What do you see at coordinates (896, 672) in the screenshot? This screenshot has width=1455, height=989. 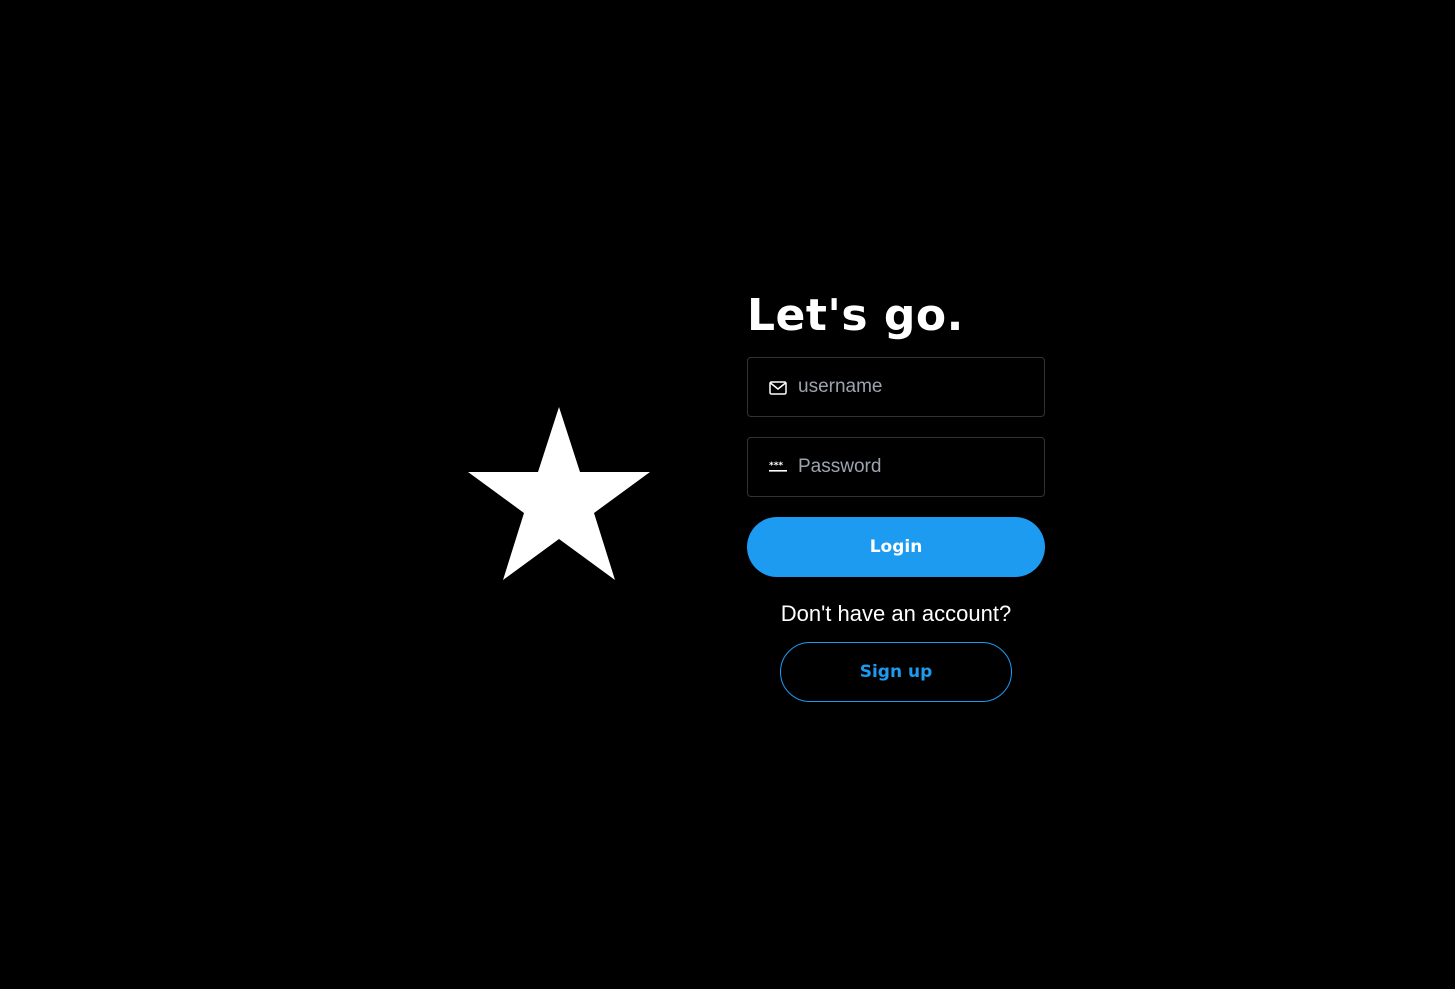 I see `signup-button: Sign up` at bounding box center [896, 672].